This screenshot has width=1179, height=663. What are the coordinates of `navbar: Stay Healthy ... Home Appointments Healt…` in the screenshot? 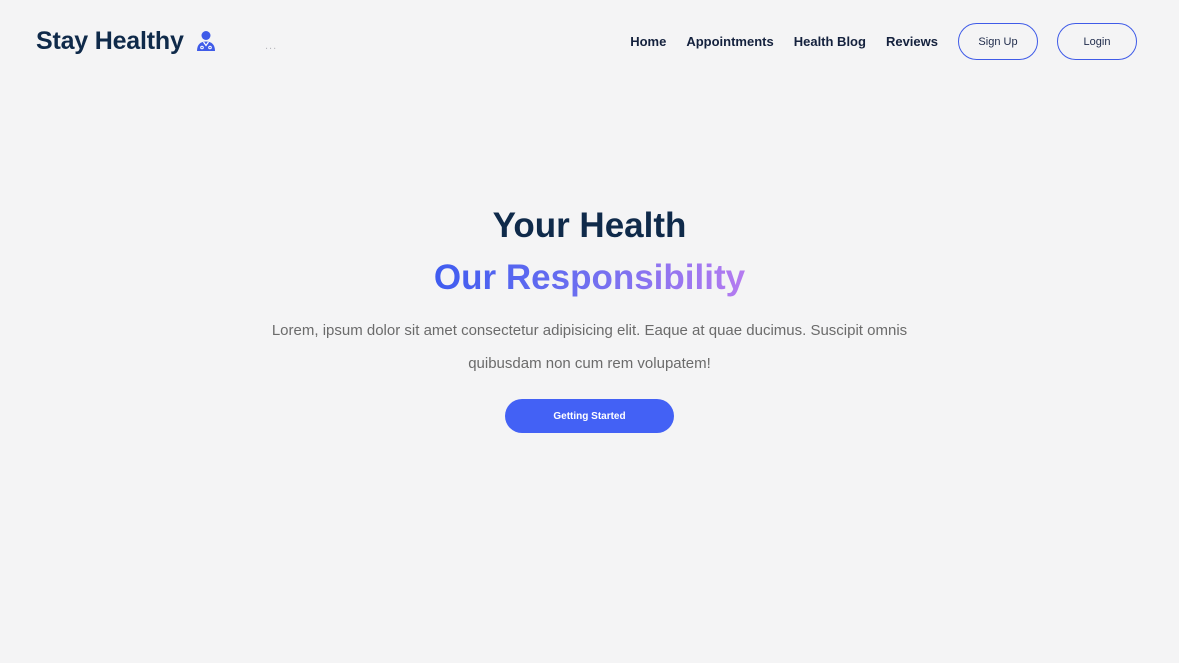 It's located at (589, 42).